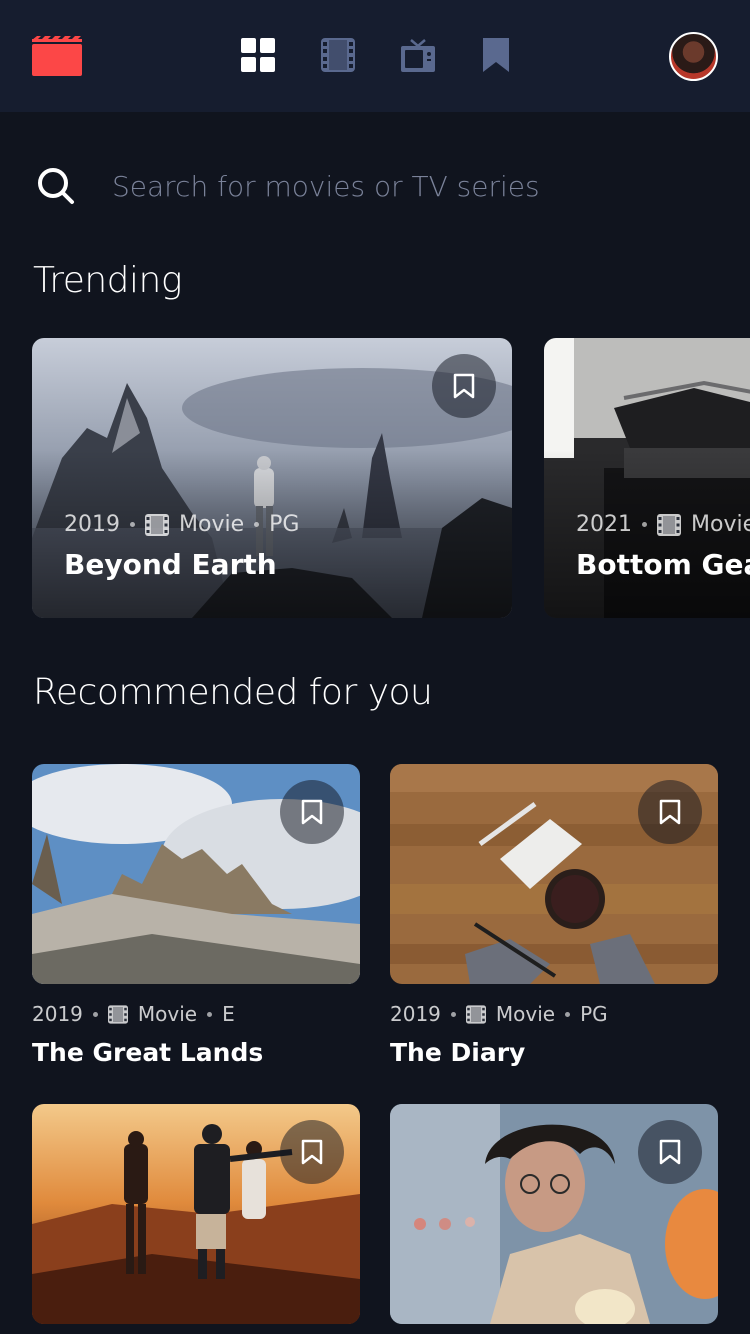 The image size is (750, 1334). I want to click on trending-meta: 2021 Movie, so click(663, 524).